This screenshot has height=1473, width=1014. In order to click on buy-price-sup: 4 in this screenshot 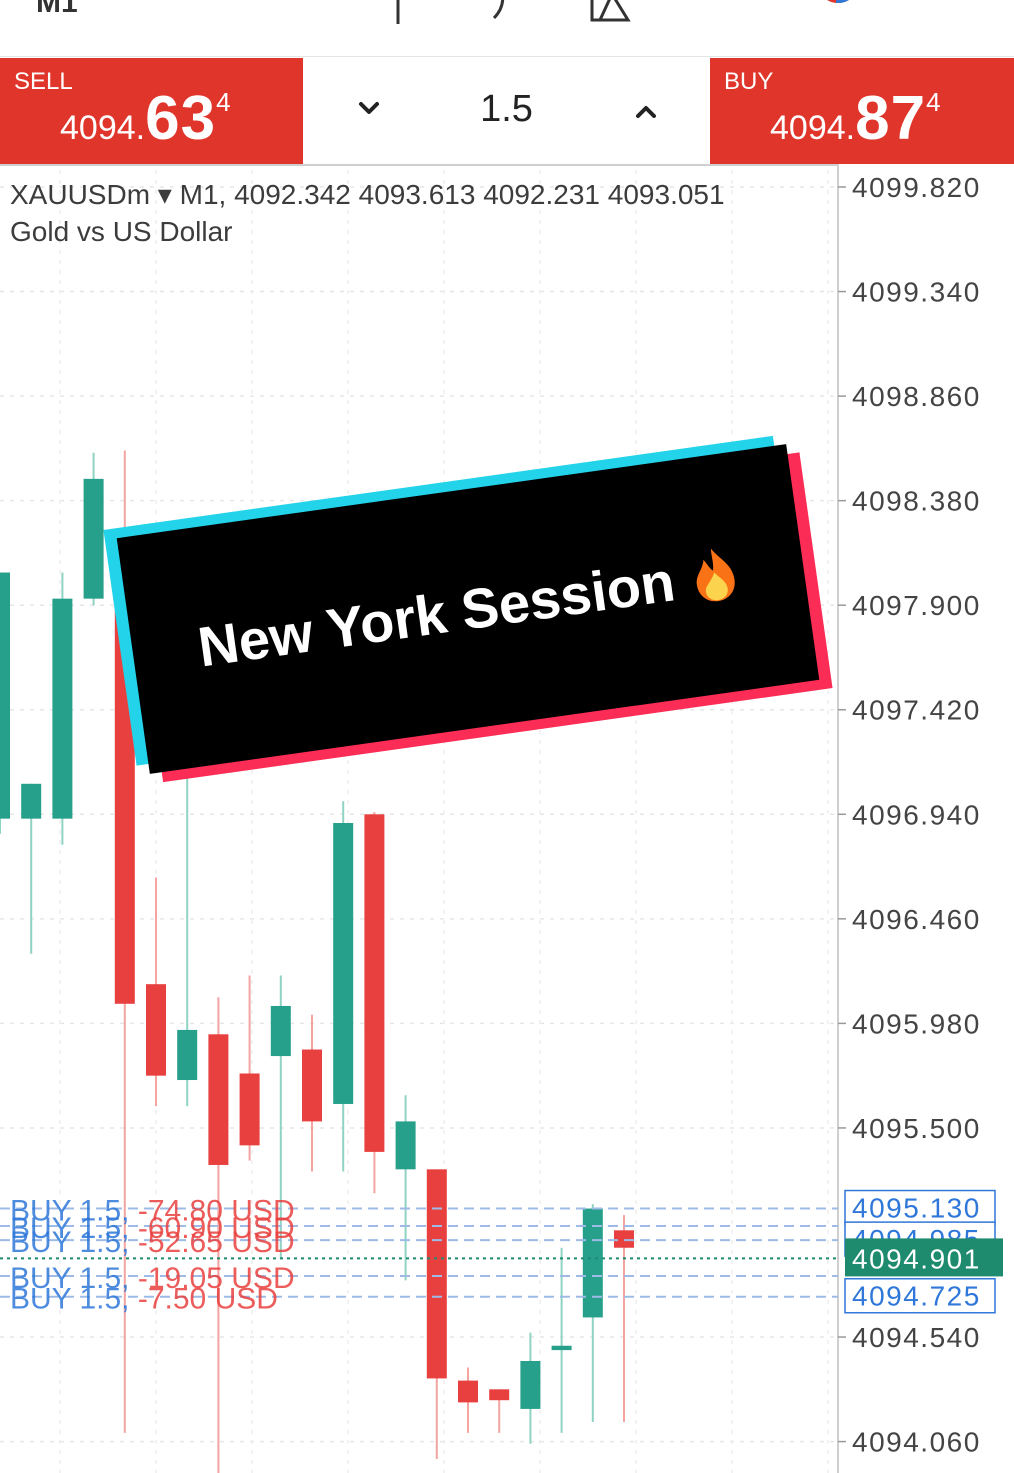, I will do `click(933, 102)`.